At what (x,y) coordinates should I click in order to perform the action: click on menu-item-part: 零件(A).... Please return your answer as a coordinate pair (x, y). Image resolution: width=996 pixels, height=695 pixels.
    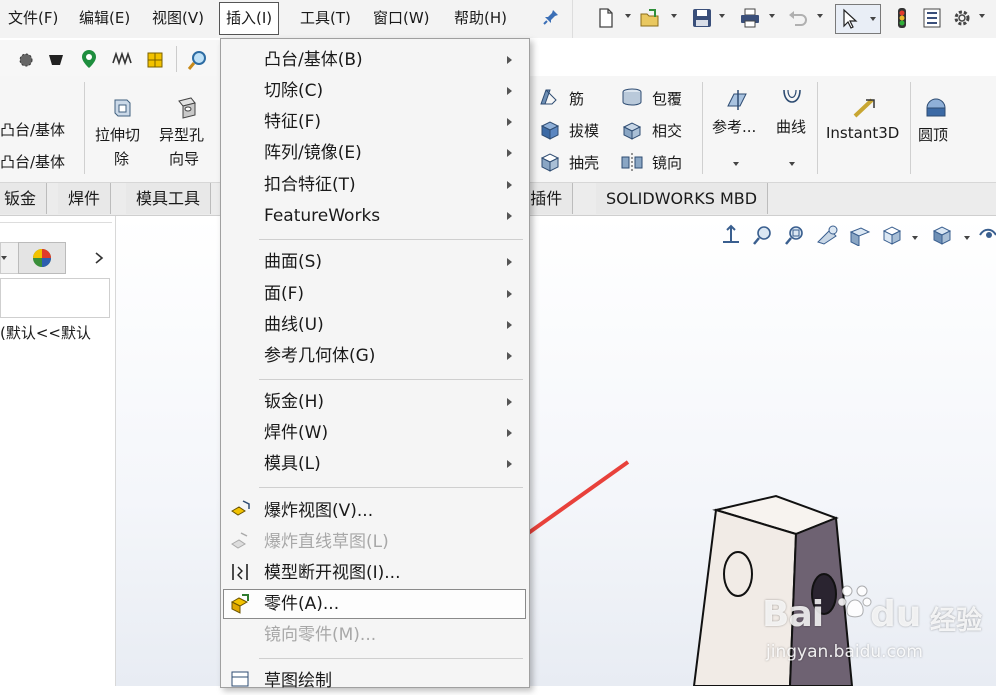
    Looking at the image, I should click on (301, 604).